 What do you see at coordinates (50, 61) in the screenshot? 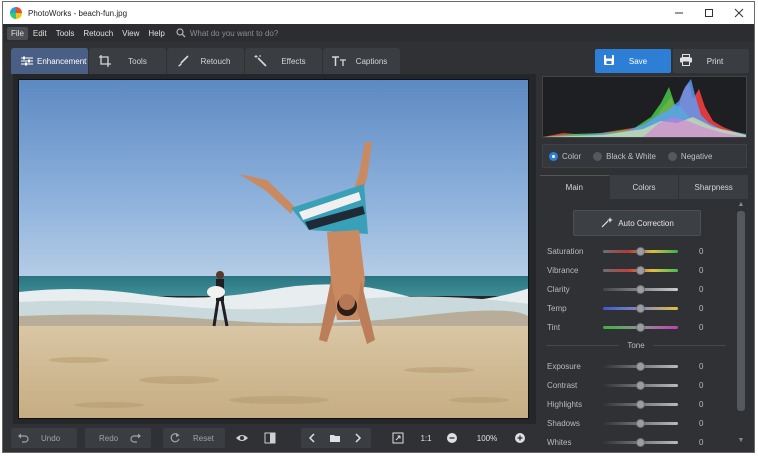
I see `tab-enhancement: Enhancement` at bounding box center [50, 61].